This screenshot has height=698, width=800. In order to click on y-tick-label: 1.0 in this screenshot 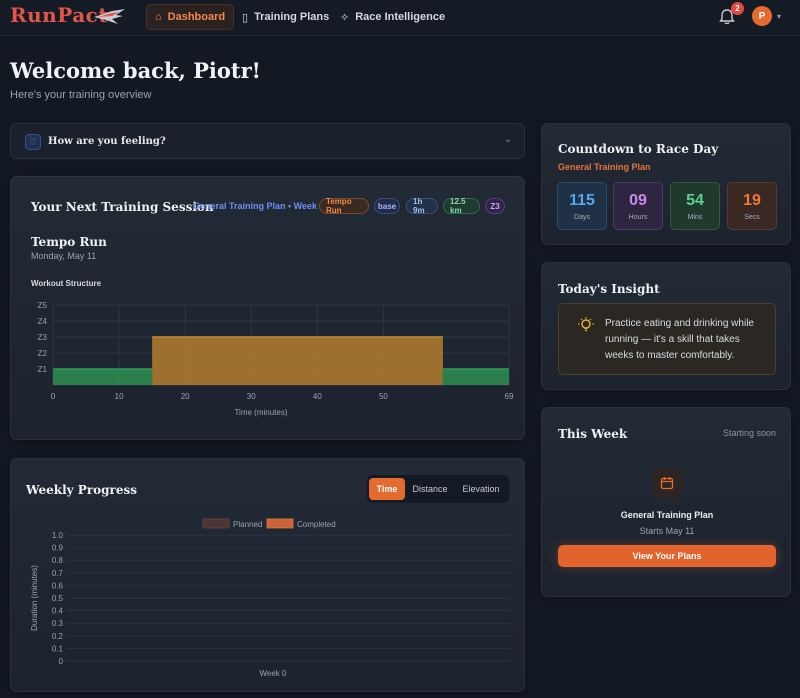, I will do `click(58, 535)`.